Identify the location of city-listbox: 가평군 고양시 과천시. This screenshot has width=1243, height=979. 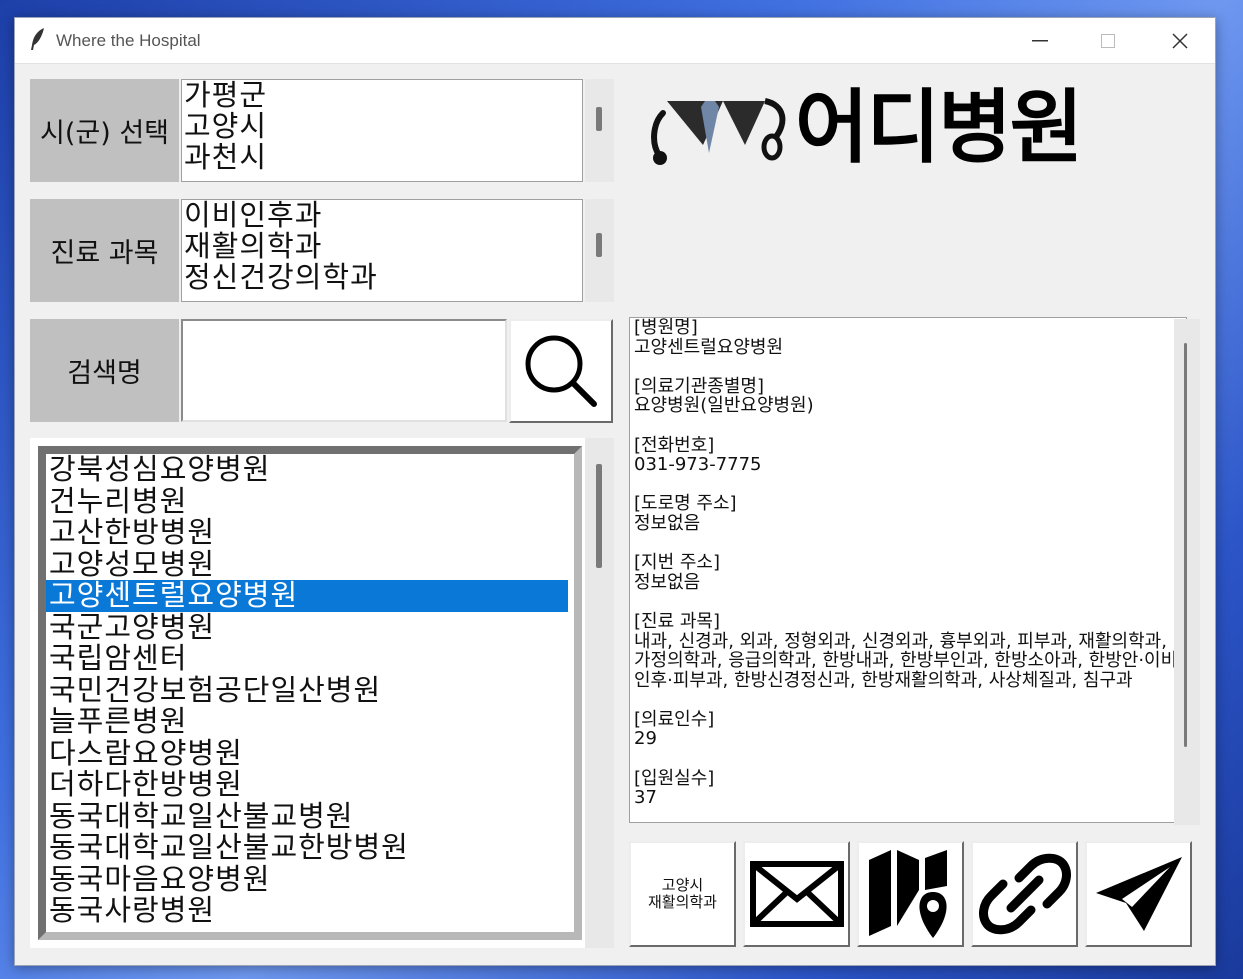
(382, 130).